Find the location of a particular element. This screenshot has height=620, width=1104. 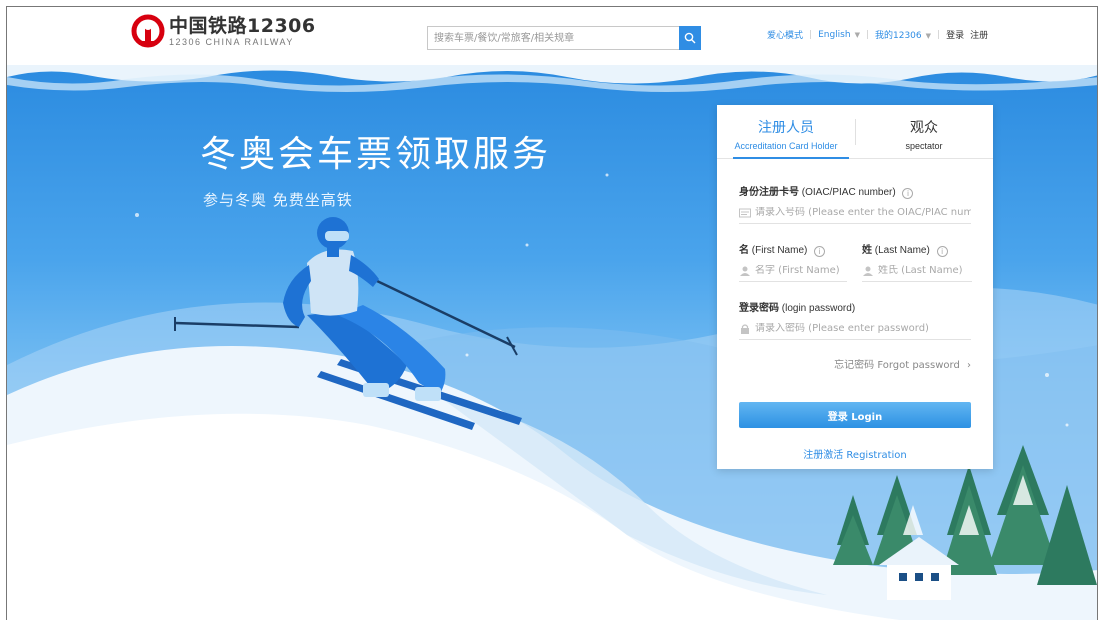

hero-title: 冬奥会车票领取服务 is located at coordinates (376, 154).